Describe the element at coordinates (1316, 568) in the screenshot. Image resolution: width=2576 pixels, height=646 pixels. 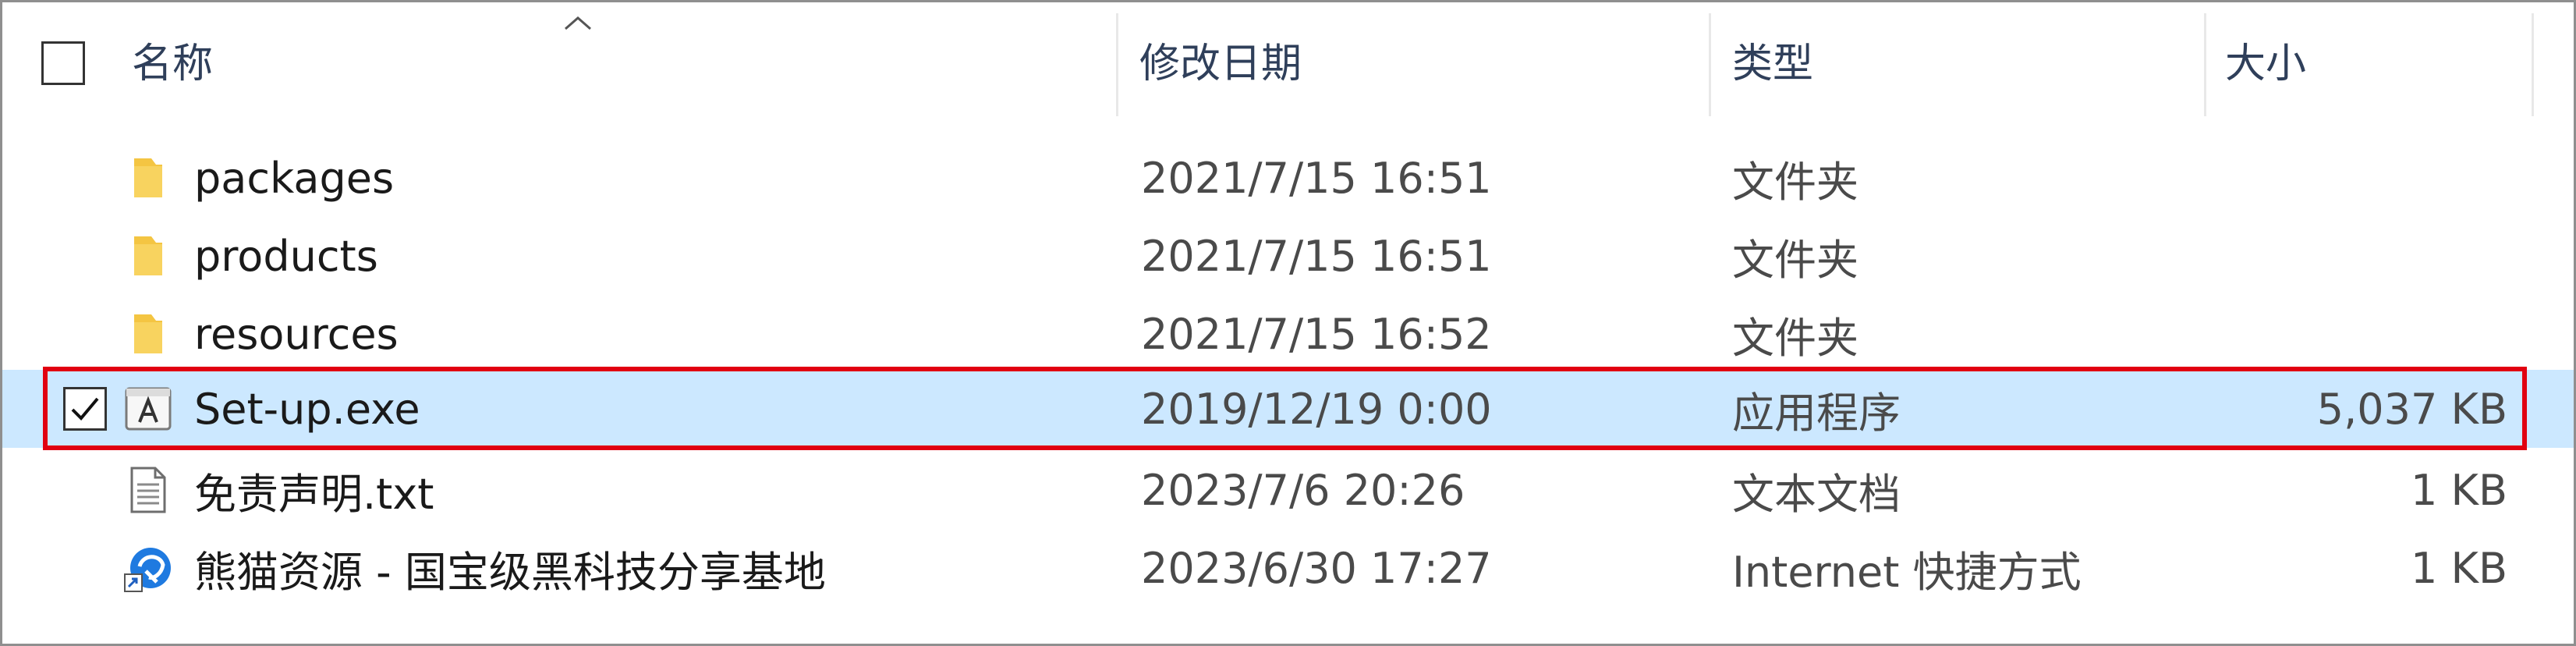
I see `file-date: 2023/6/30 17:27` at that location.